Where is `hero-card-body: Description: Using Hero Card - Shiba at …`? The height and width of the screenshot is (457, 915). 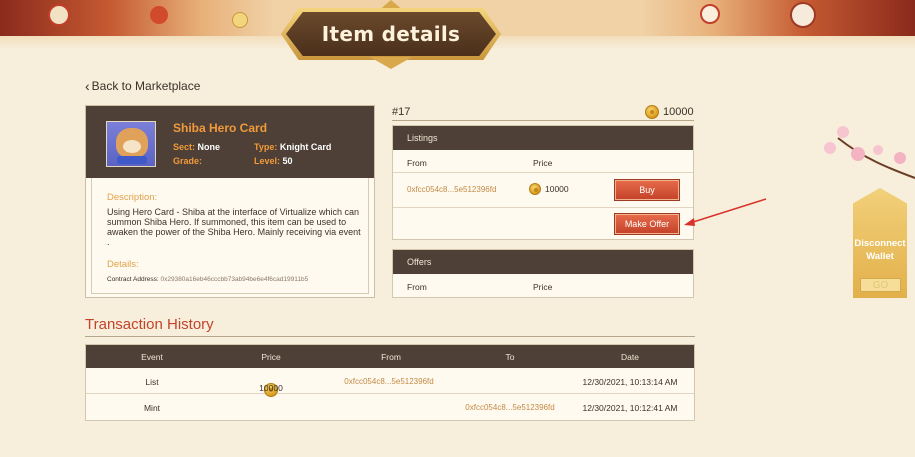 hero-card-body: Description: Using Hero Card - Shiba at … is located at coordinates (230, 236).